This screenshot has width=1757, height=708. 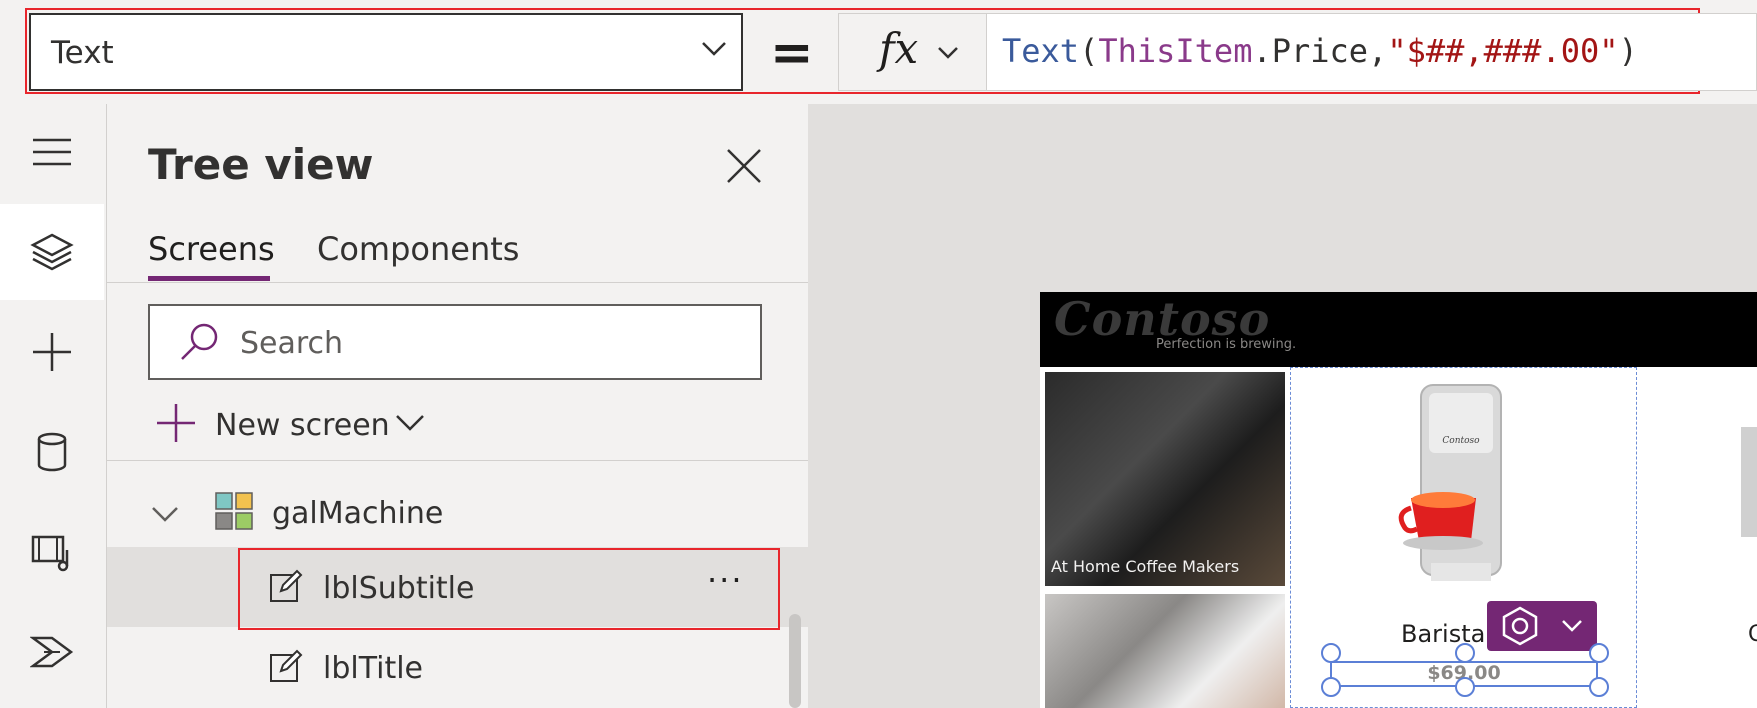 What do you see at coordinates (509, 589) in the screenshot?
I see `selection-highlight` at bounding box center [509, 589].